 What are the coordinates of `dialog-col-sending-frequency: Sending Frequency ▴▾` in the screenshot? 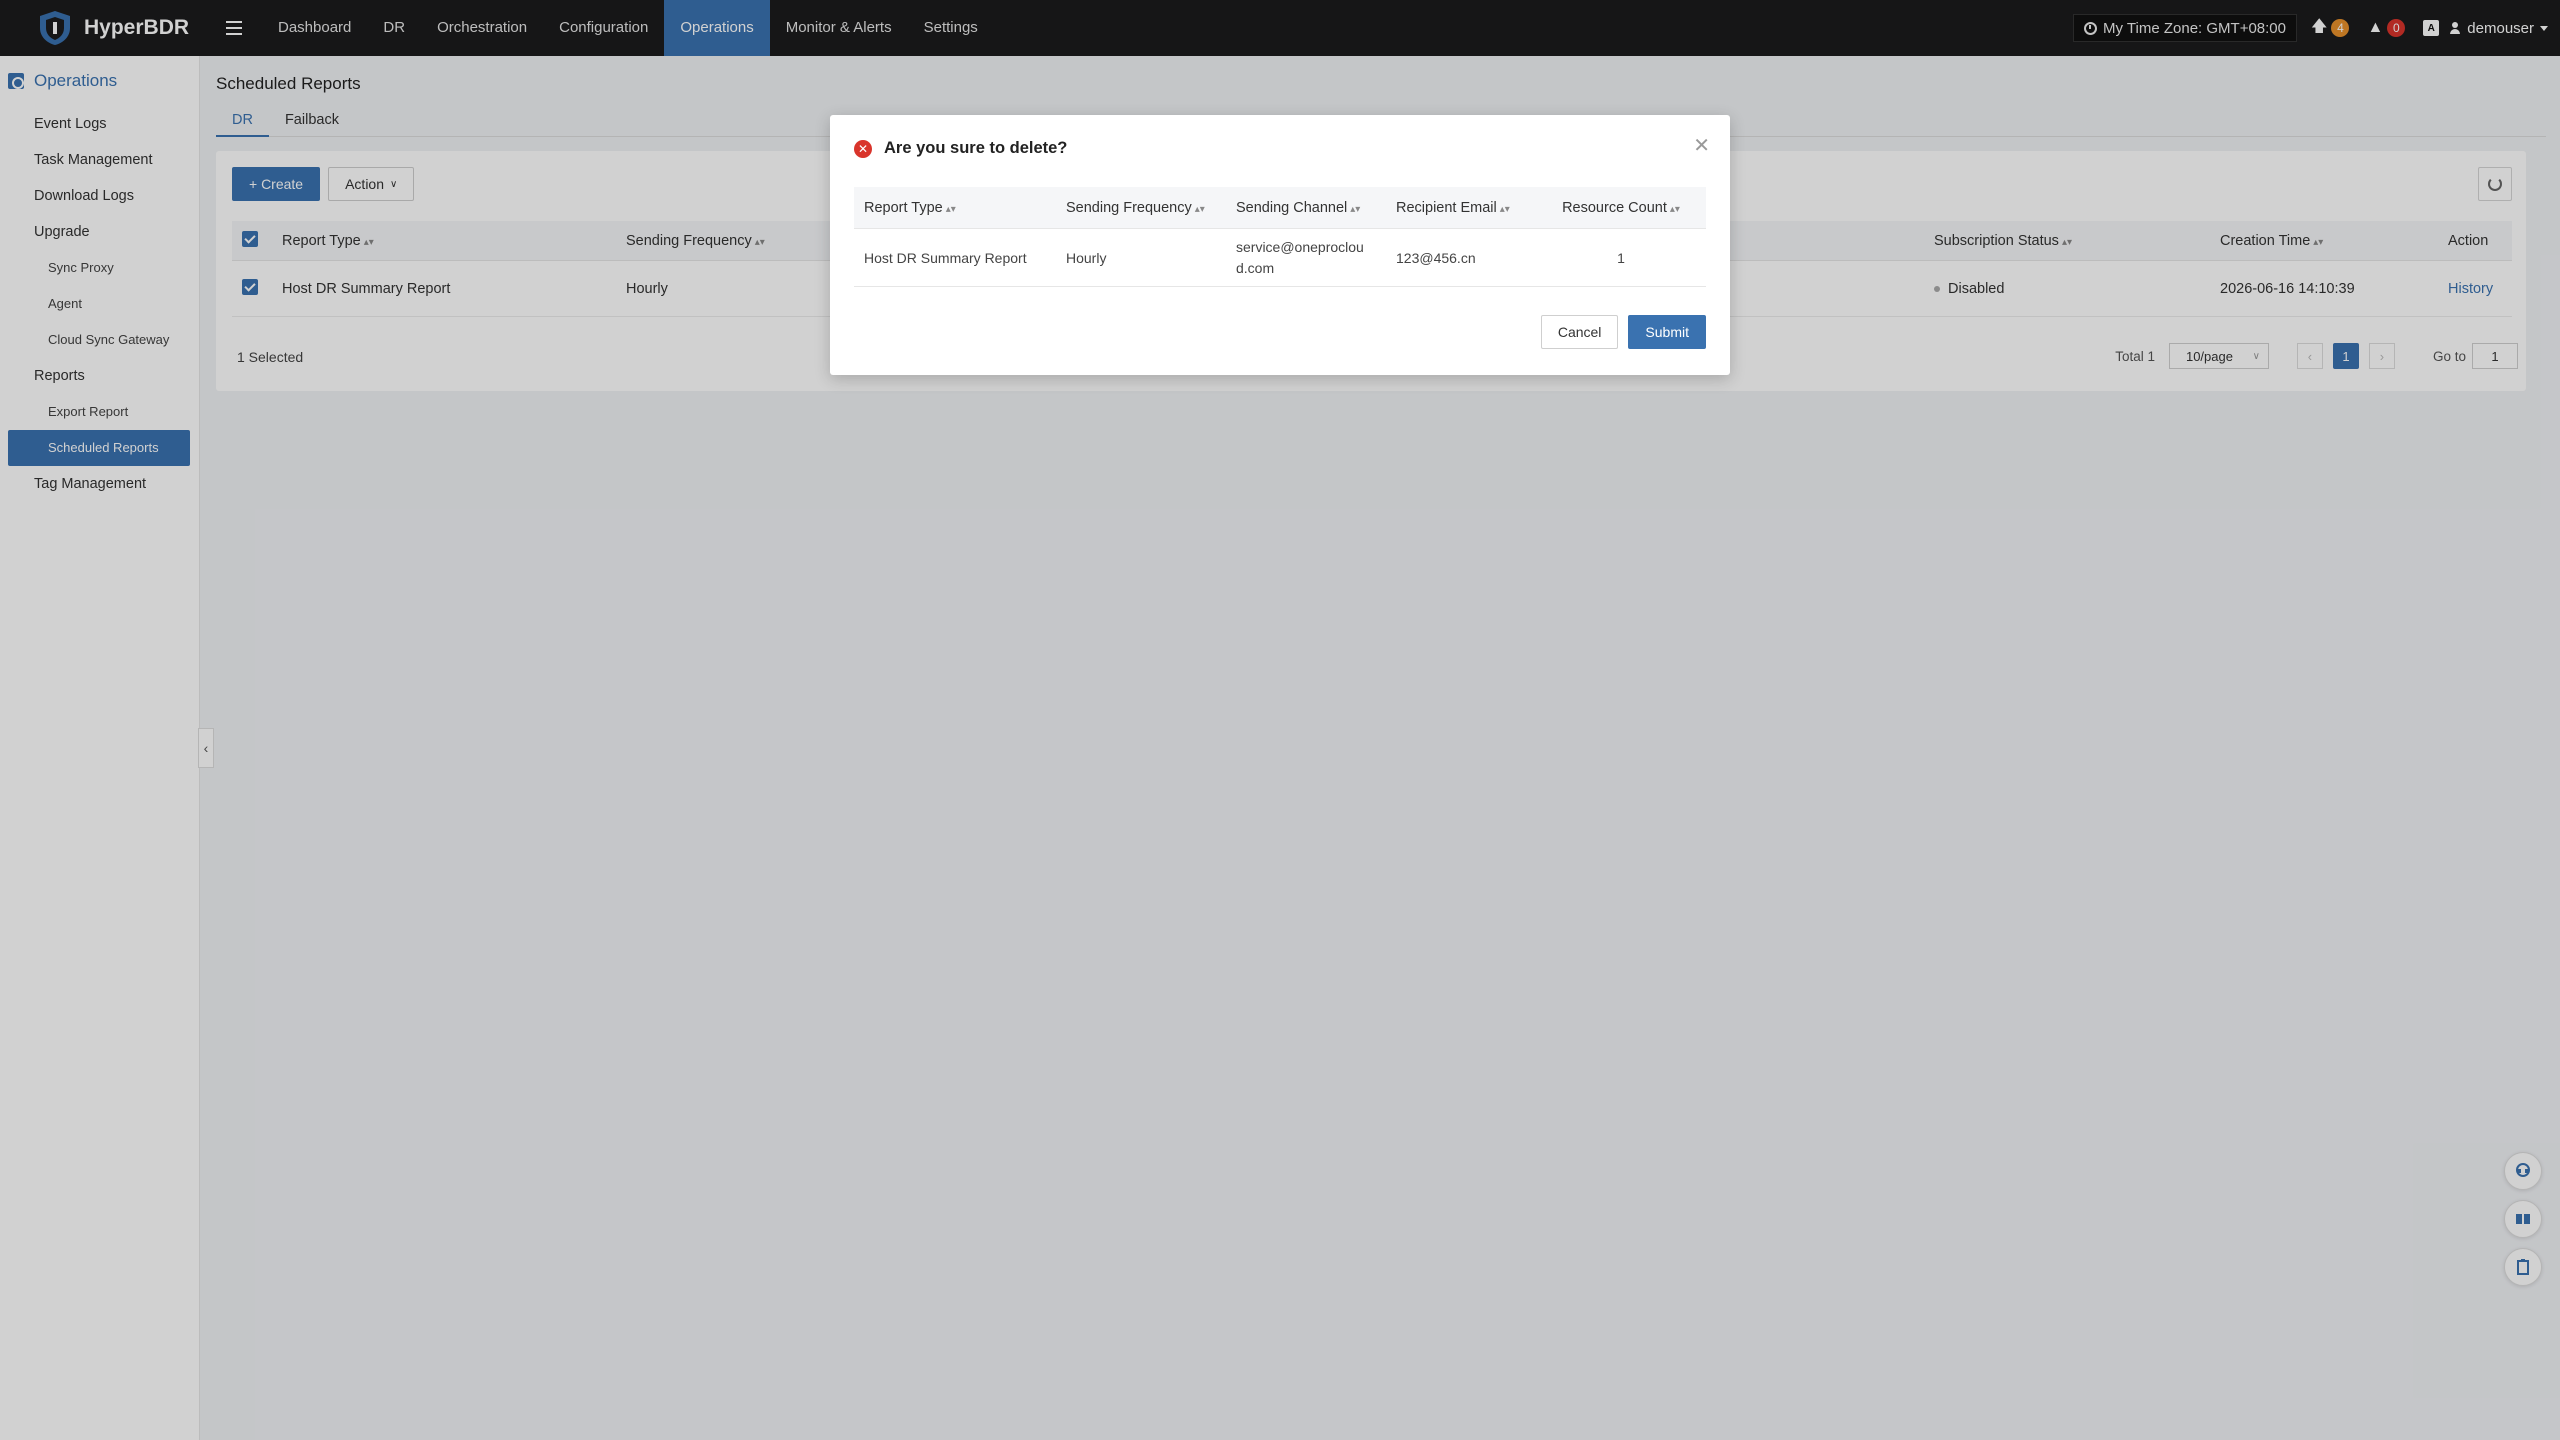 It's located at (1141, 208).